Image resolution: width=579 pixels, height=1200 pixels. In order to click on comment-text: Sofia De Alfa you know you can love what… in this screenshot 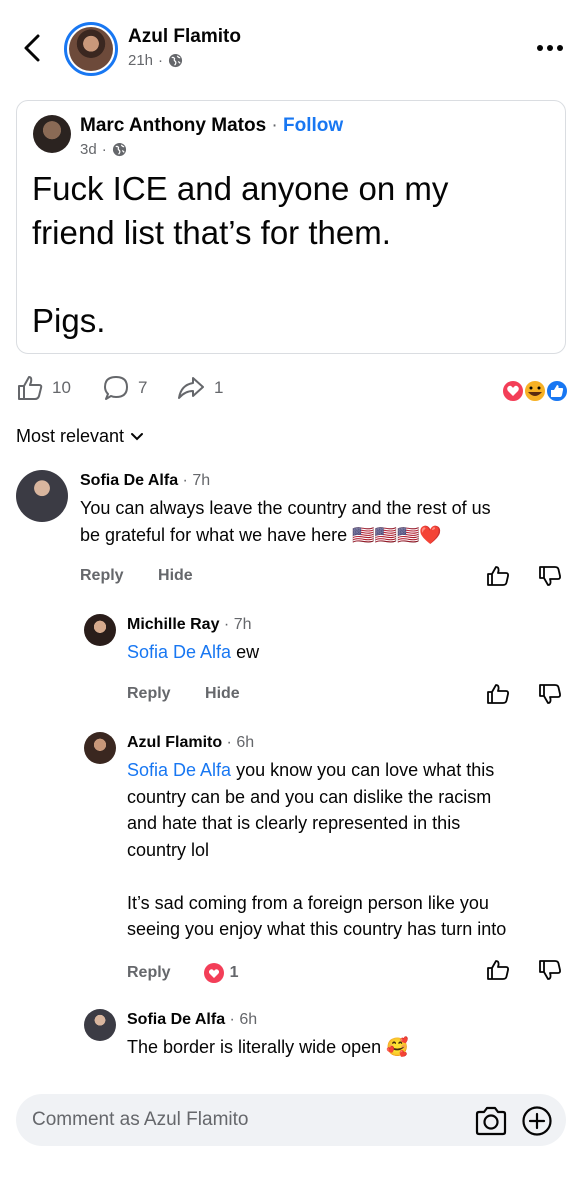, I will do `click(349, 850)`.